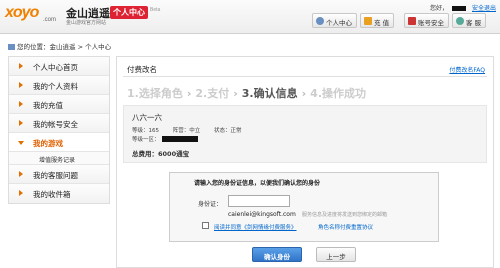  I want to click on home-icon, so click(11, 47).